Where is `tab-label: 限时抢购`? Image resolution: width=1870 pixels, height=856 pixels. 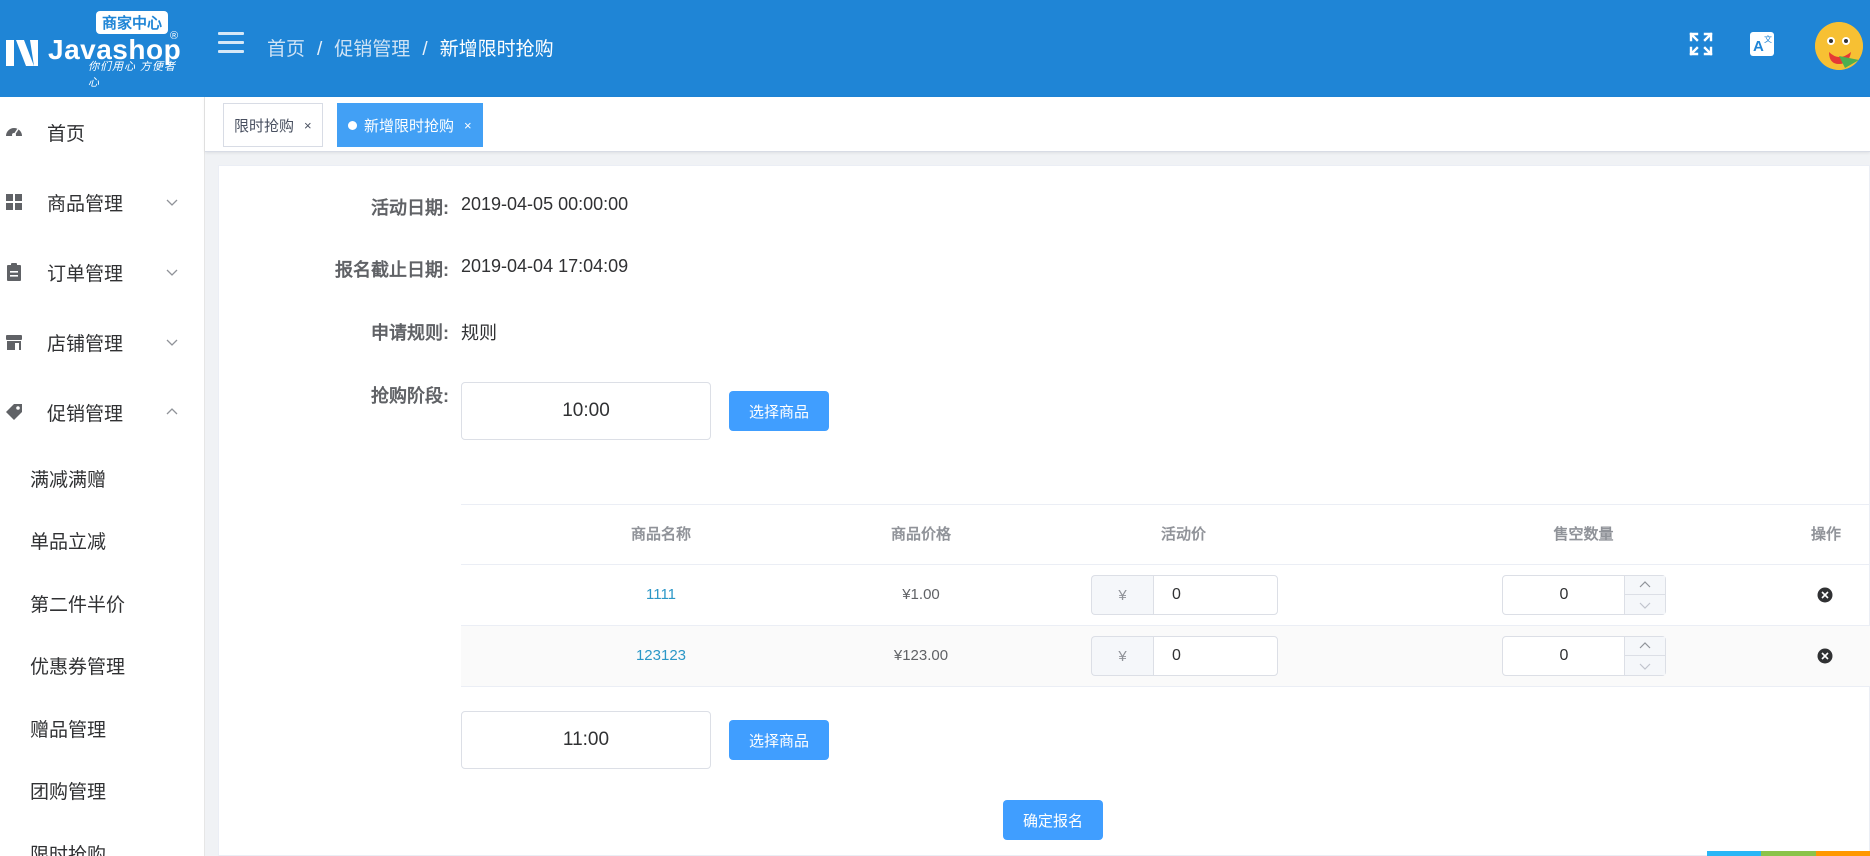 tab-label: 限时抢购 is located at coordinates (264, 126).